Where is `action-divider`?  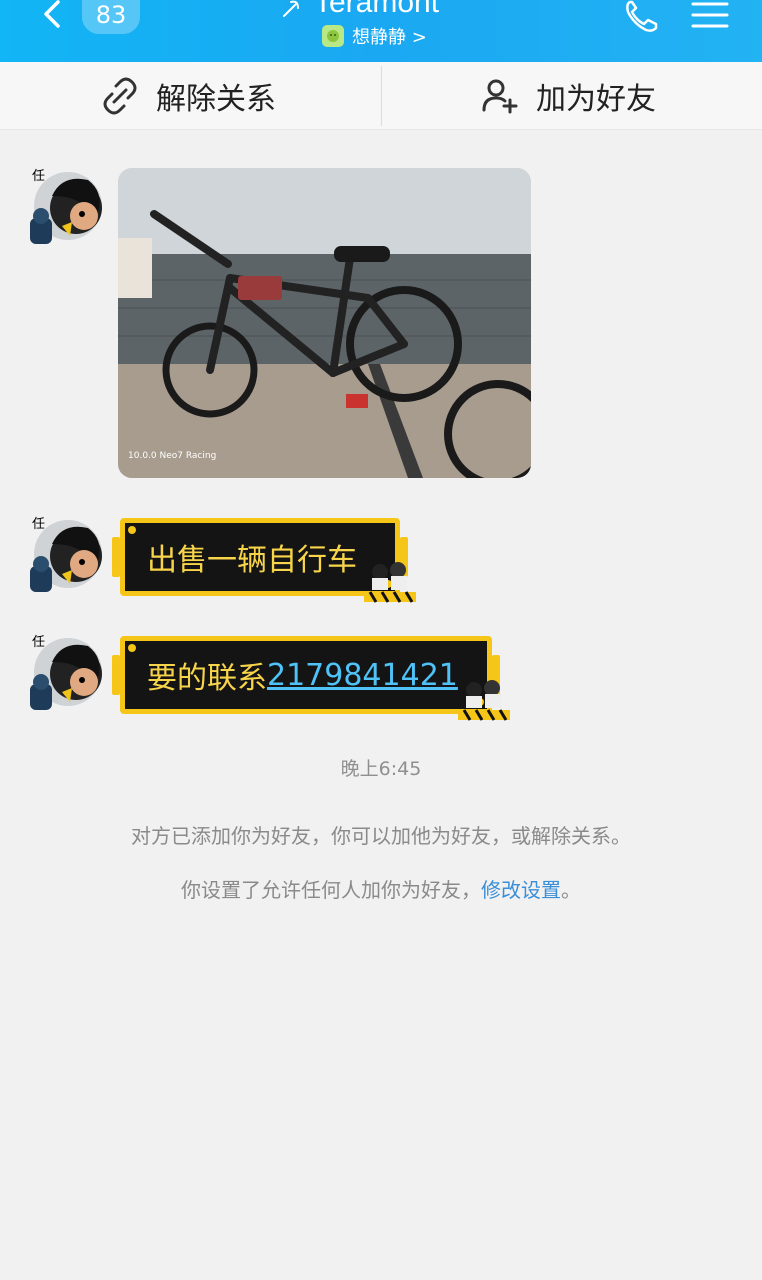
action-divider is located at coordinates (381, 96).